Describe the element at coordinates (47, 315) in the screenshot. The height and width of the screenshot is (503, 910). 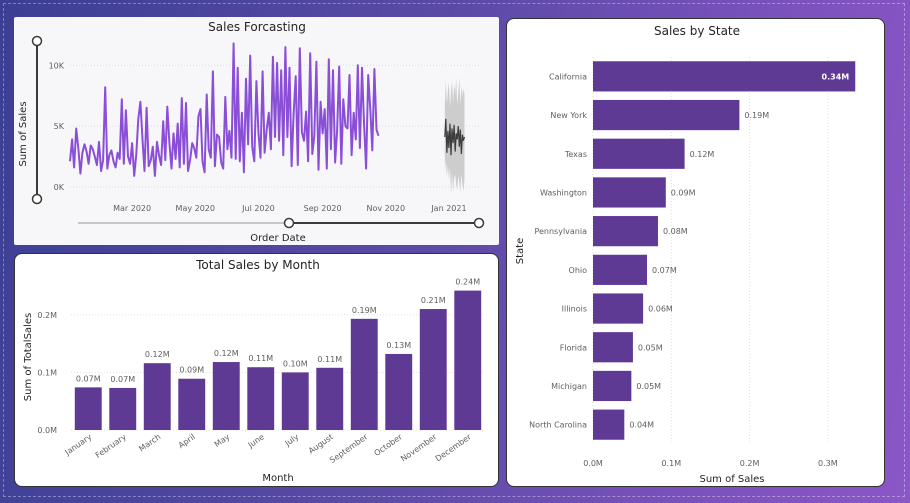
I see `y-tick-label: 0.2M` at that location.